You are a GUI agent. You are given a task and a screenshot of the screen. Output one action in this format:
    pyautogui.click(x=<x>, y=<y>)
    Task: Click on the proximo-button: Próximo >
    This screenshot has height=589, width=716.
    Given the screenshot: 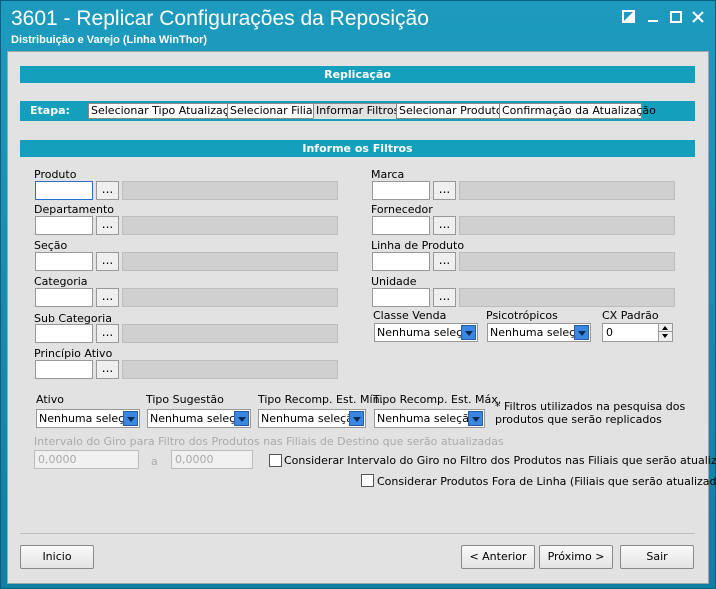 What is the action you would take?
    pyautogui.click(x=576, y=557)
    